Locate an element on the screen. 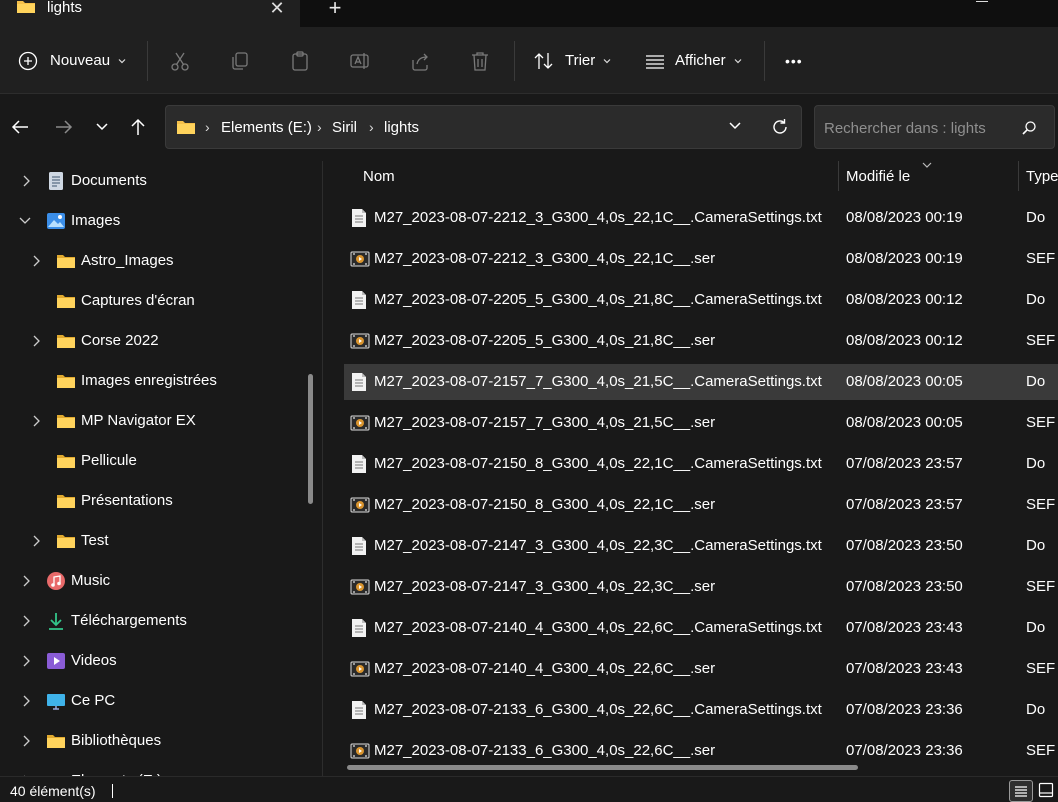  search-icon is located at coordinates (1029, 128).